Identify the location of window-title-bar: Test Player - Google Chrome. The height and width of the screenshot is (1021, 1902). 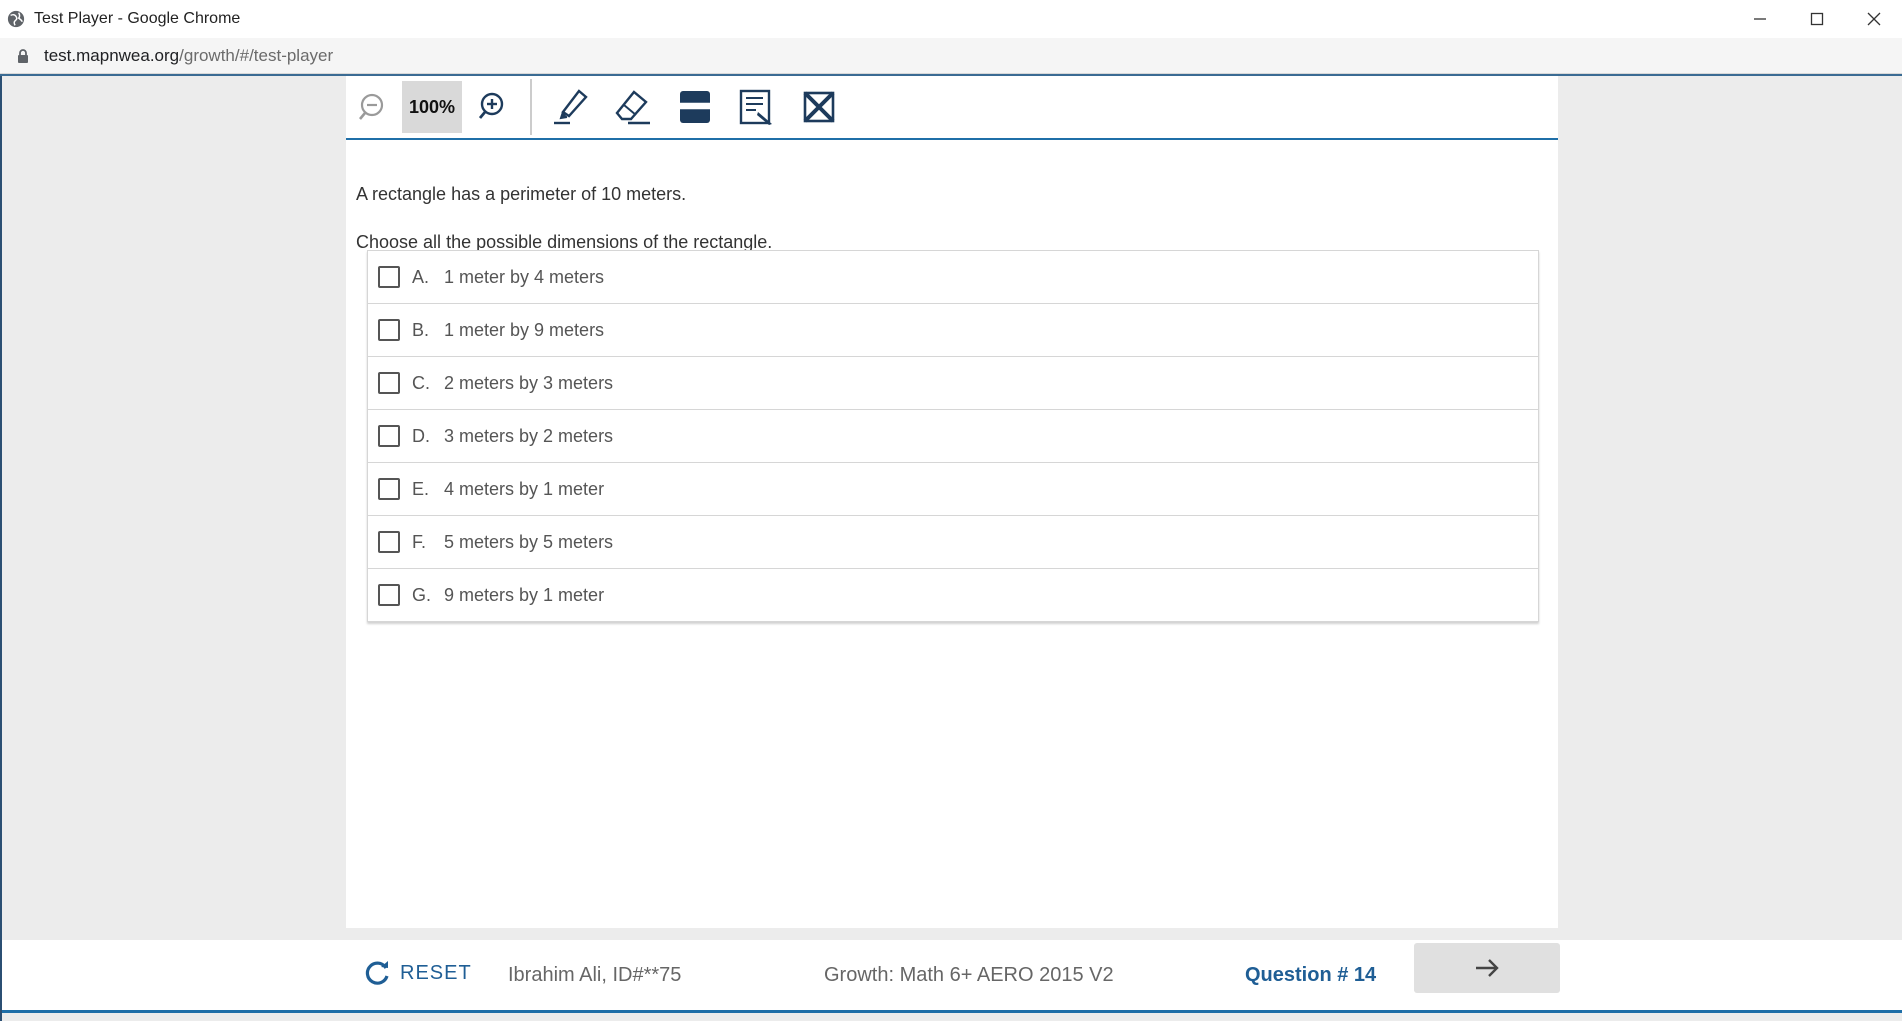
(951, 19).